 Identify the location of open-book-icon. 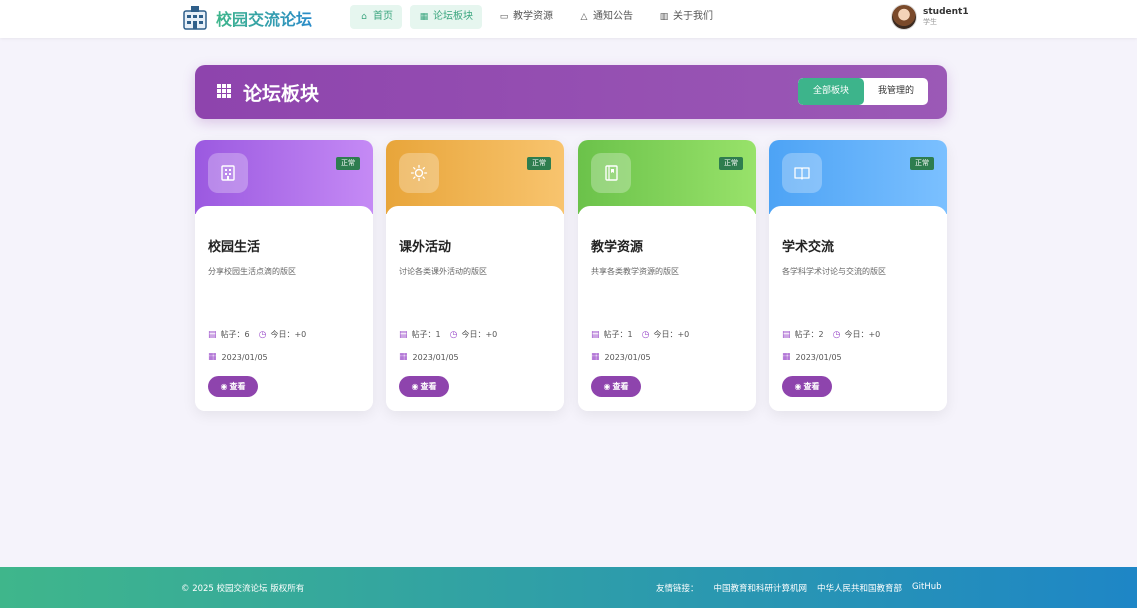
(802, 173).